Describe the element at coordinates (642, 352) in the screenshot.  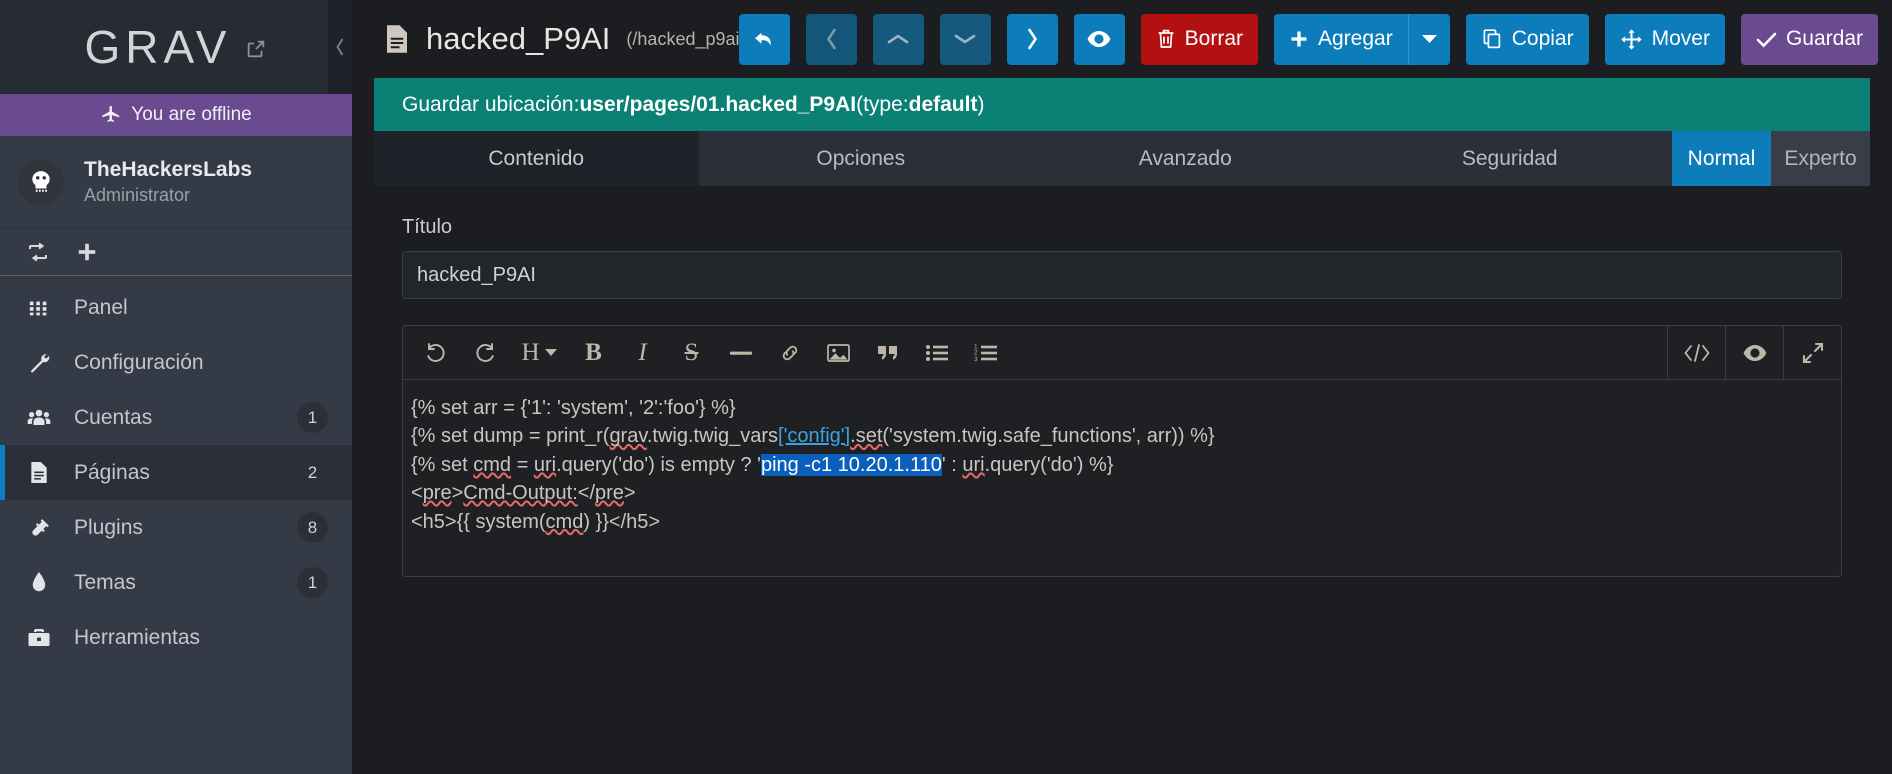
I see `italic-icon: I` at that location.